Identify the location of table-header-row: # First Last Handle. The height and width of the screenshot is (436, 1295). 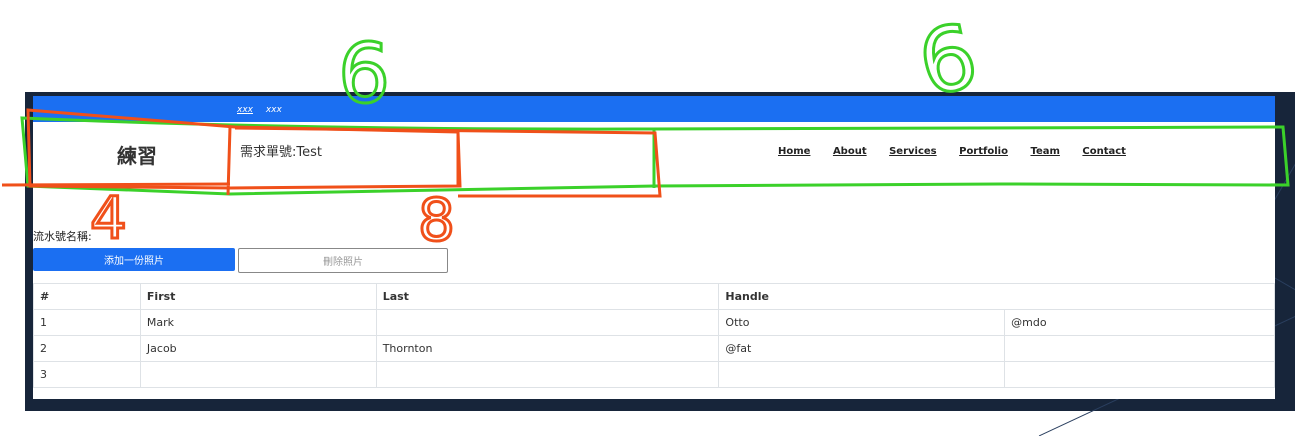
(654, 296).